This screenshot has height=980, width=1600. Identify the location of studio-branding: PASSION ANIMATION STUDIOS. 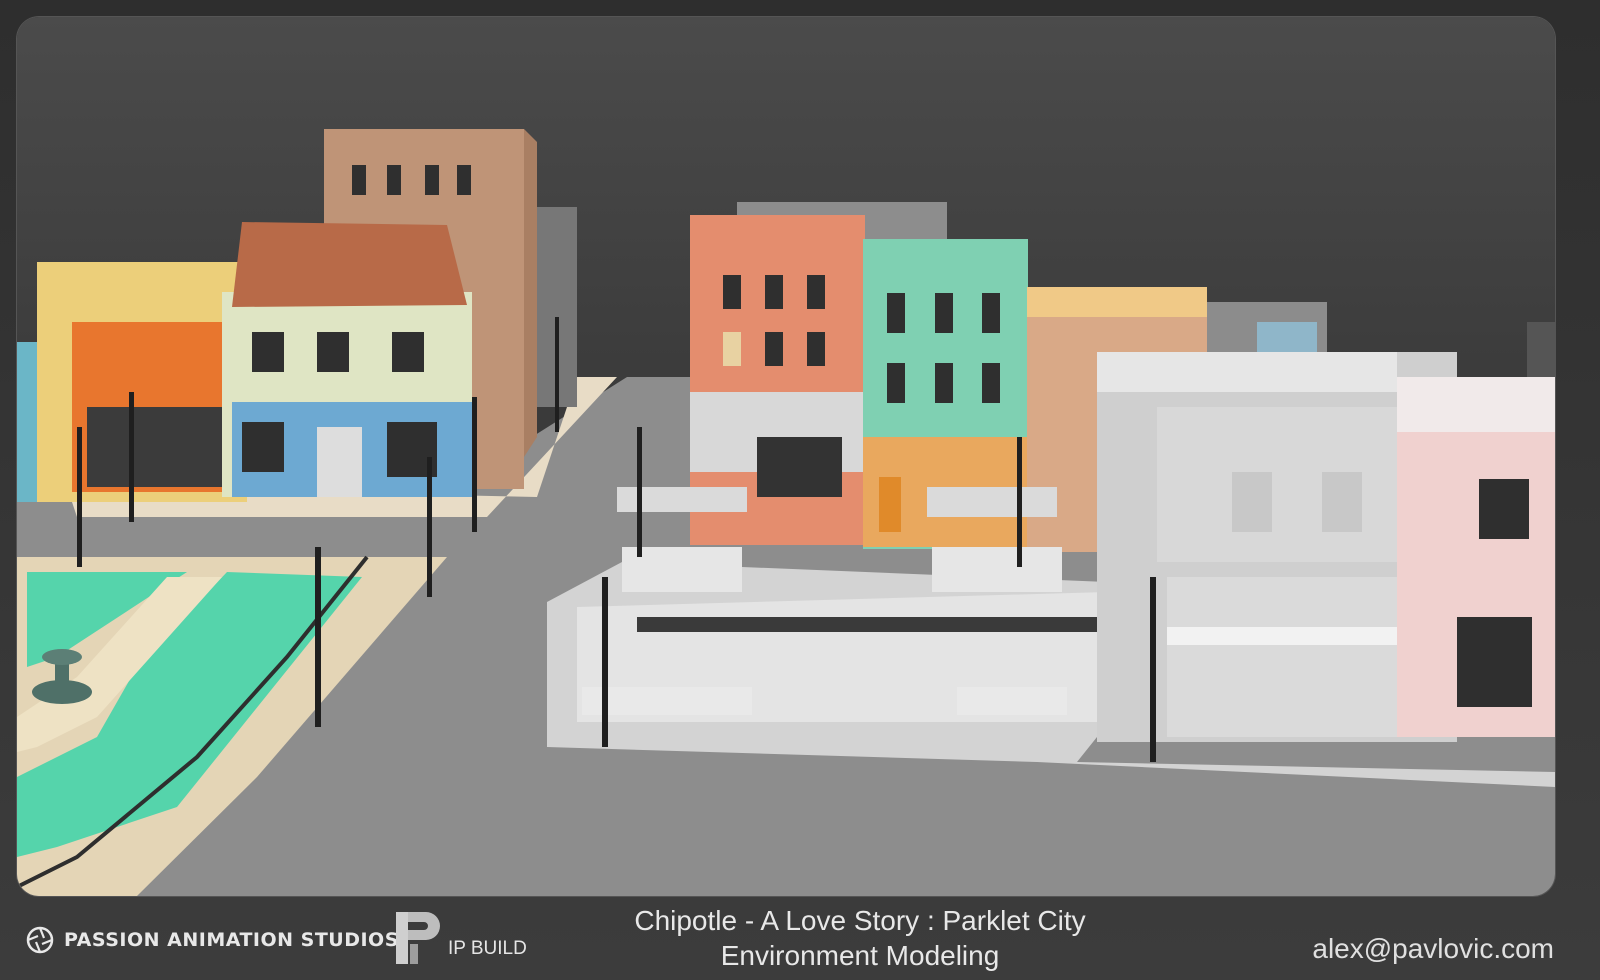
(212, 940).